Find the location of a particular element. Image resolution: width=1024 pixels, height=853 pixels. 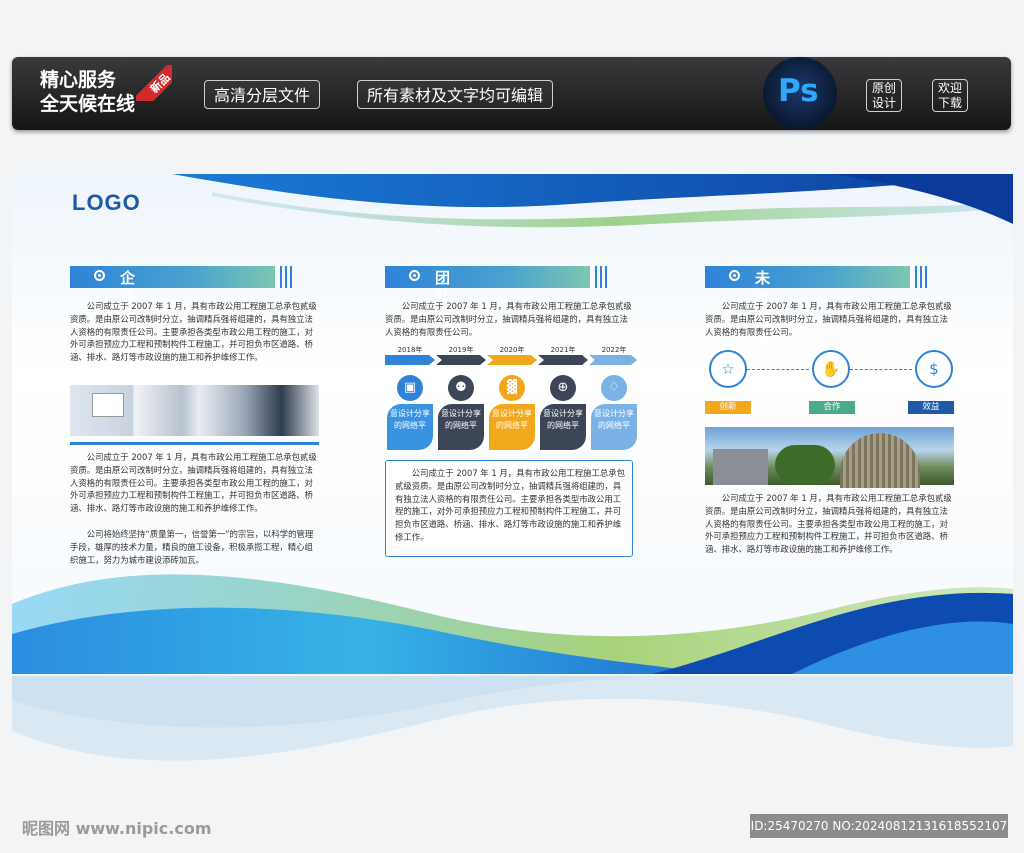

photoshop-icon: Ps is located at coordinates (800, 93).